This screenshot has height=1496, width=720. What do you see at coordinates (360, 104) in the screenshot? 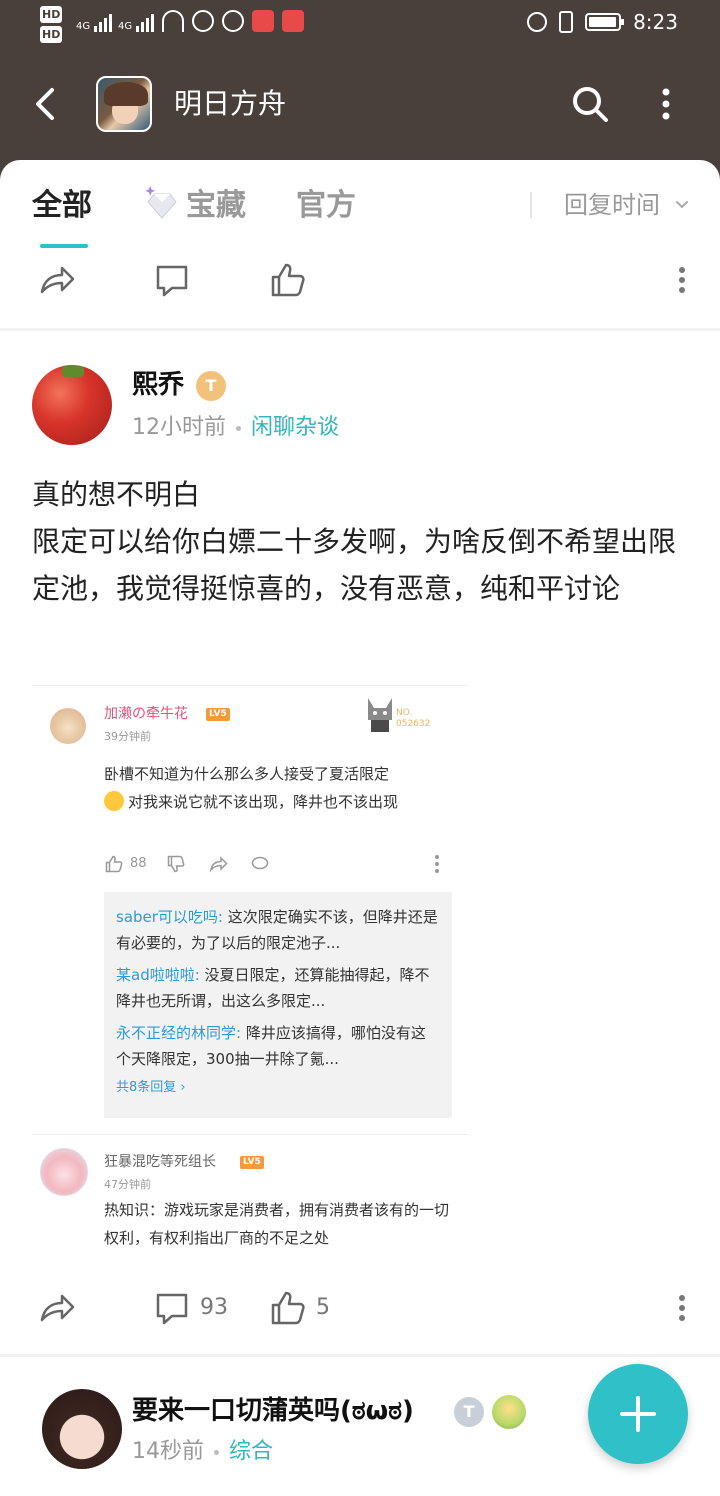
I see `app-header: 明日方舟` at bounding box center [360, 104].